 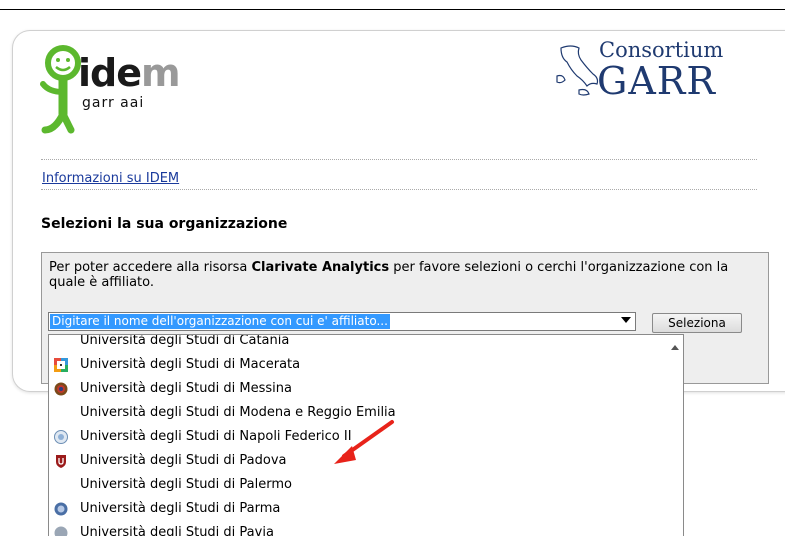 What do you see at coordinates (675, 347) in the screenshot?
I see `scroll-up-icon` at bounding box center [675, 347].